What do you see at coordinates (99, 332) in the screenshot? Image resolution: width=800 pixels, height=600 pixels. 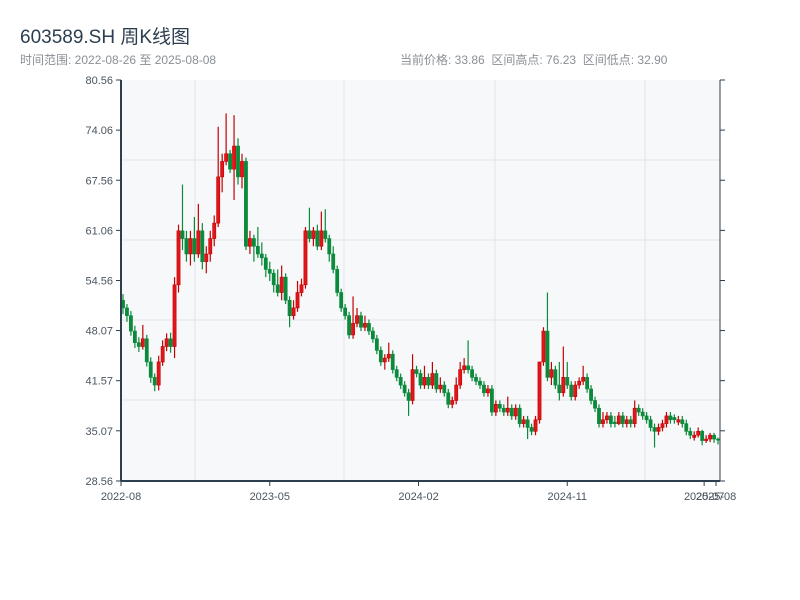 I see `y-tick-label: 48.07` at bounding box center [99, 332].